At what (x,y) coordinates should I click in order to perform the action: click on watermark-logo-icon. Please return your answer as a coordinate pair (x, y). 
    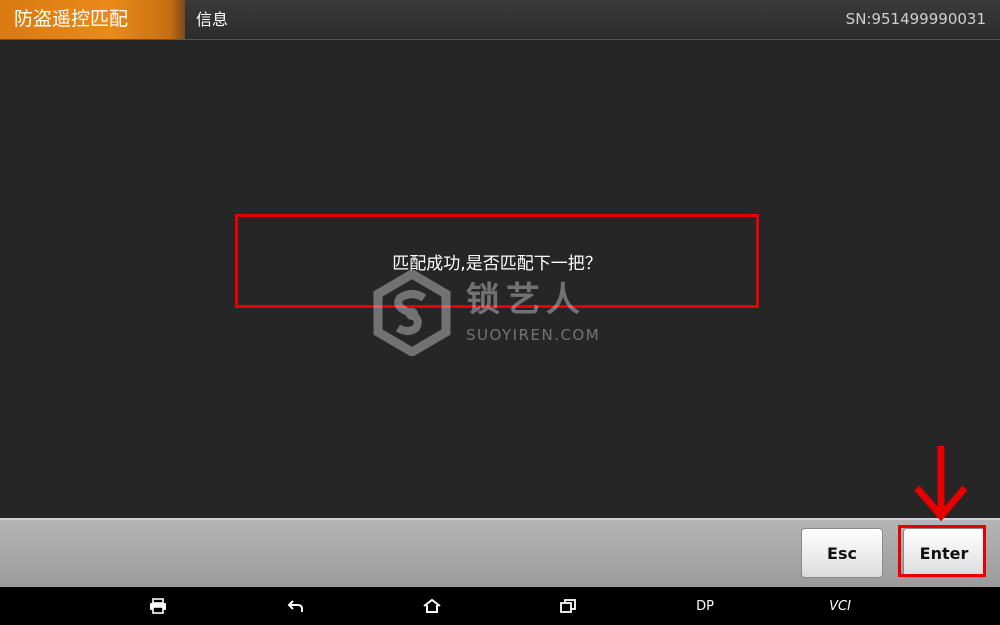
    Looking at the image, I should click on (412, 313).